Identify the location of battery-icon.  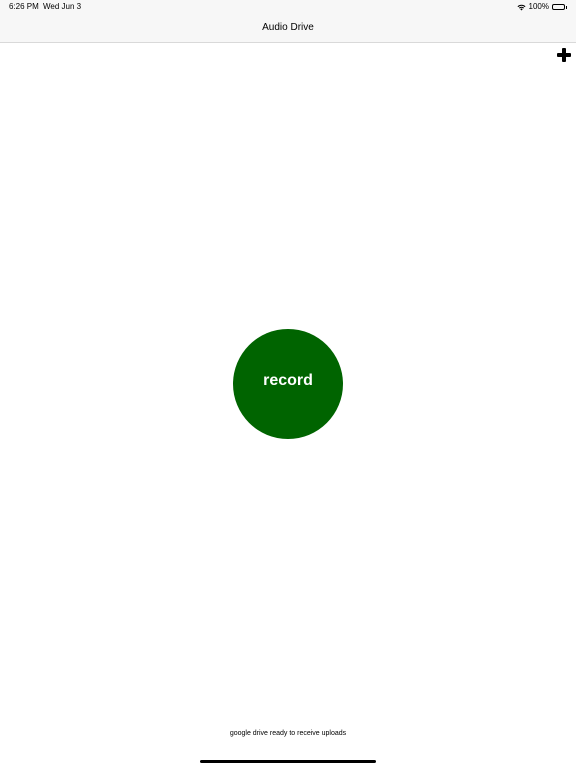
(559, 7).